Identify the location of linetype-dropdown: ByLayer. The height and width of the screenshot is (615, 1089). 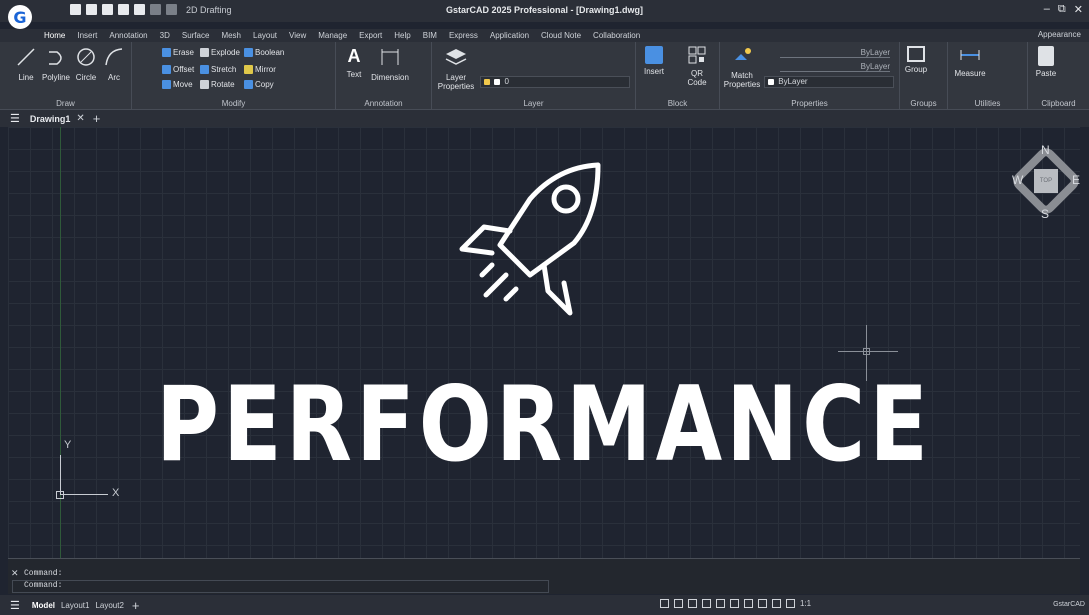
(835, 67).